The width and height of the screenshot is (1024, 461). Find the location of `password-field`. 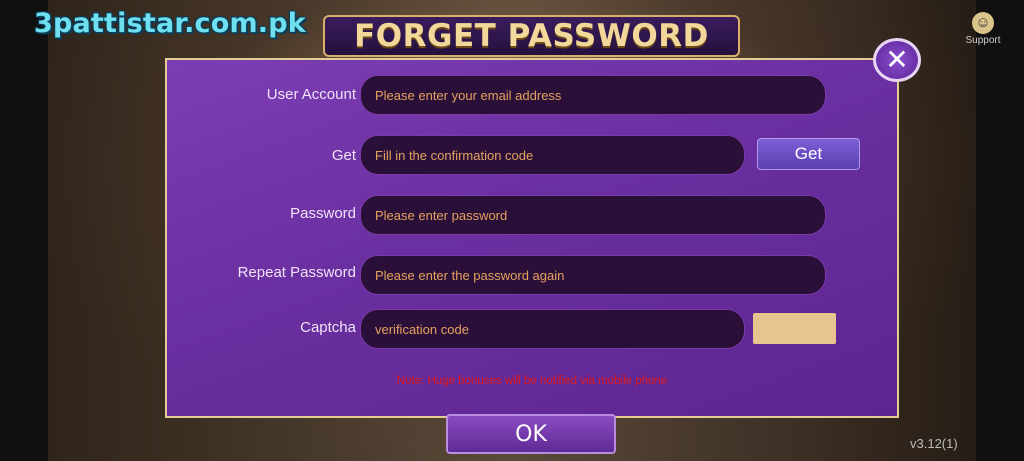

password-field is located at coordinates (593, 215).